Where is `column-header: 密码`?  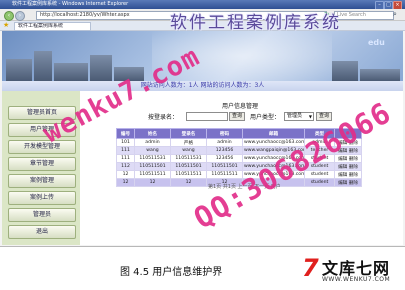
column-header: 密码 is located at coordinates (224, 133).